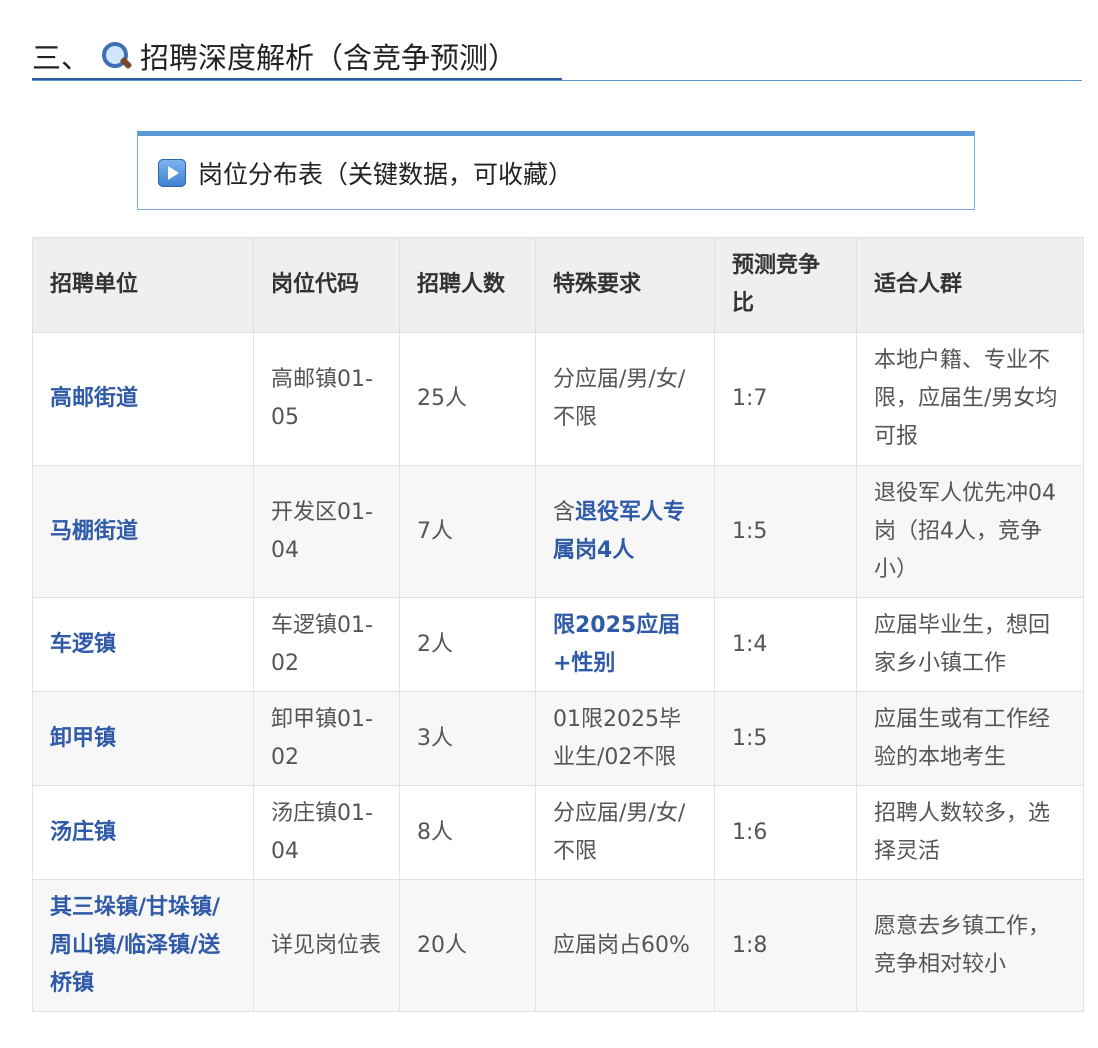  Describe the element at coordinates (143, 531) in the screenshot. I see `cell-unit: 马棚街道` at that location.